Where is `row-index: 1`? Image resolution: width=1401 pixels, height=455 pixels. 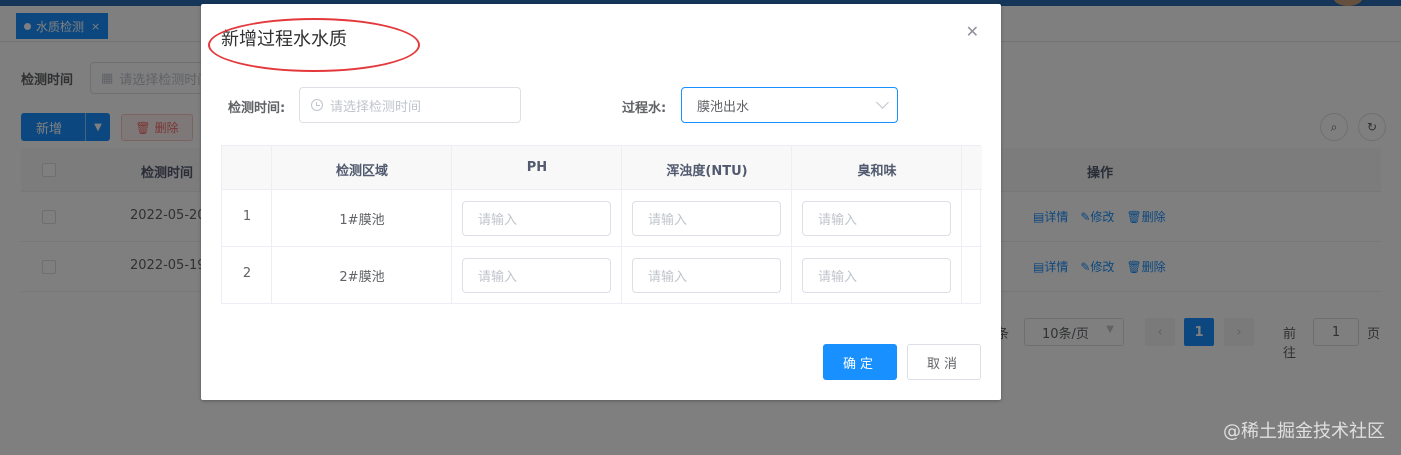 row-index: 1 is located at coordinates (247, 216).